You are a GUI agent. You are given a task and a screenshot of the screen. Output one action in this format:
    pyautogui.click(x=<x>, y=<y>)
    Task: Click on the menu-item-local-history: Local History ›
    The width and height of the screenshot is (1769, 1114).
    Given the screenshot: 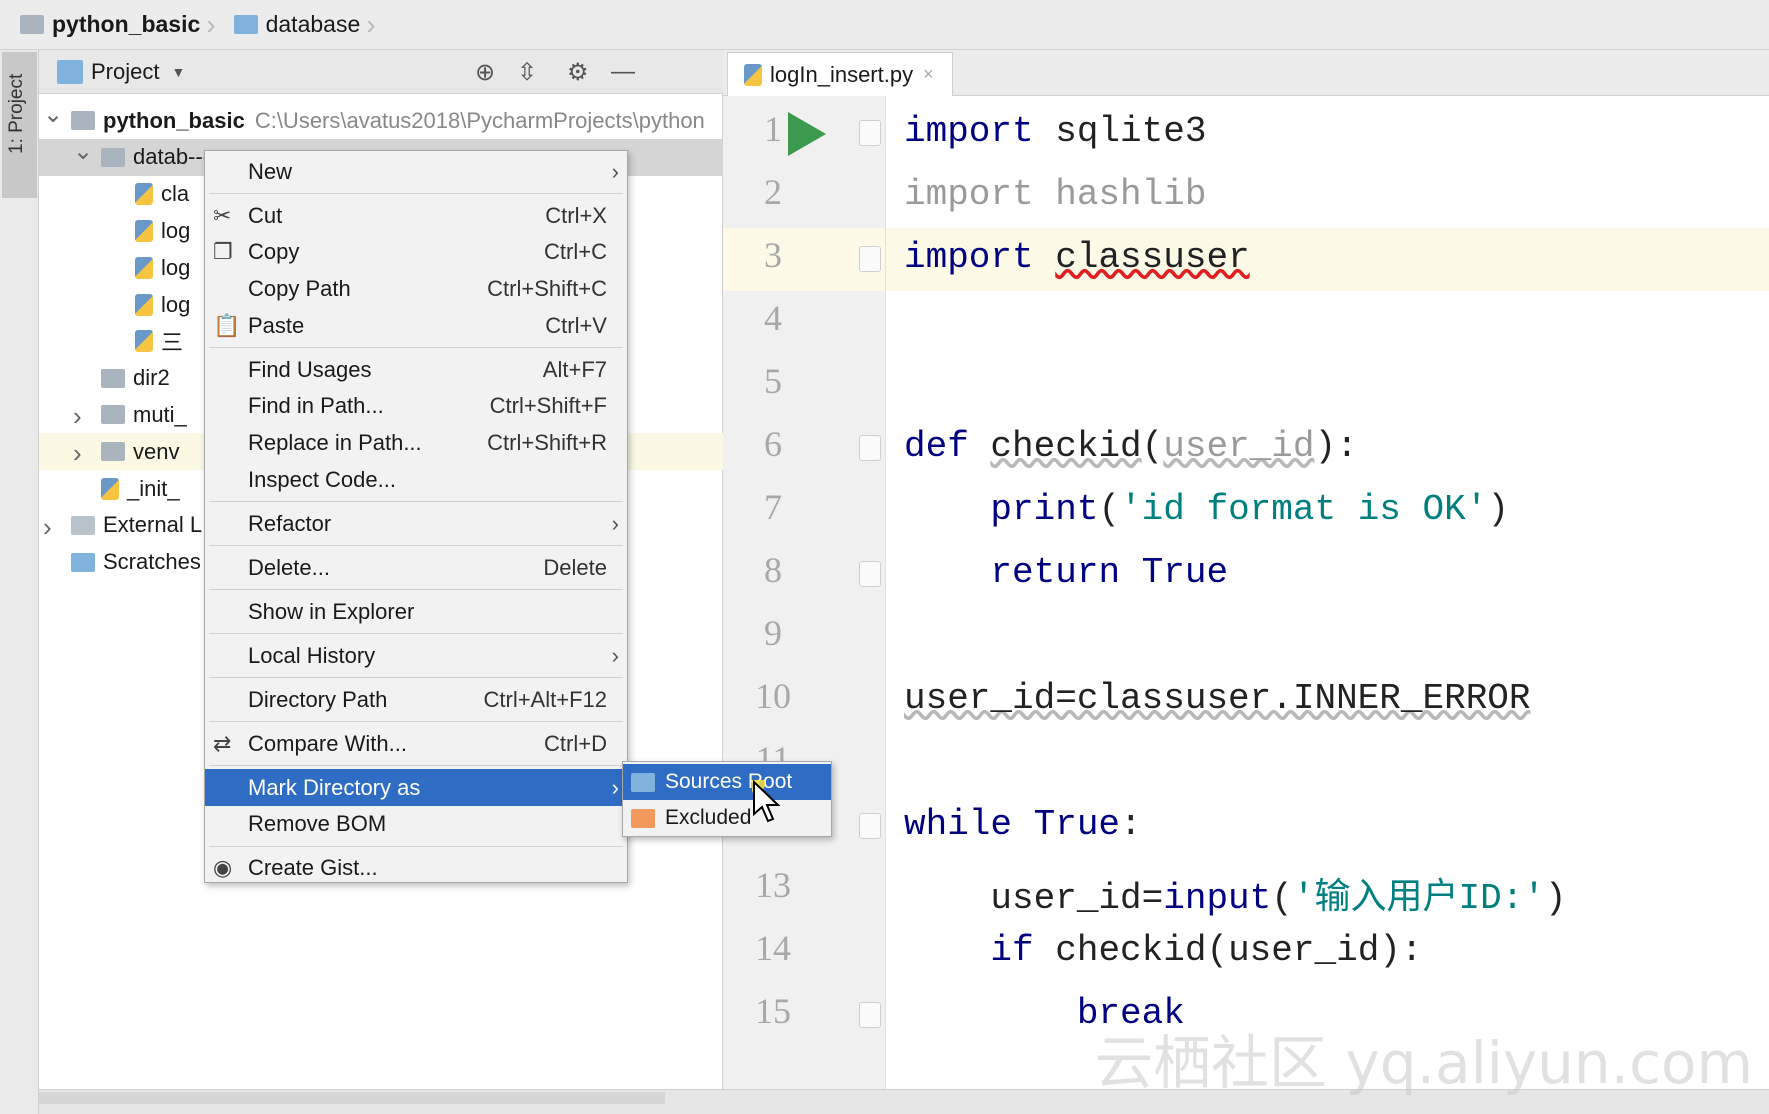 What is the action you would take?
    pyautogui.click(x=416, y=655)
    